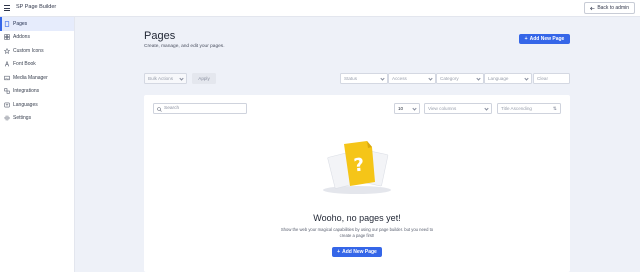  What do you see at coordinates (37, 119) in the screenshot?
I see `sidebar-item-settings: Settings` at bounding box center [37, 119].